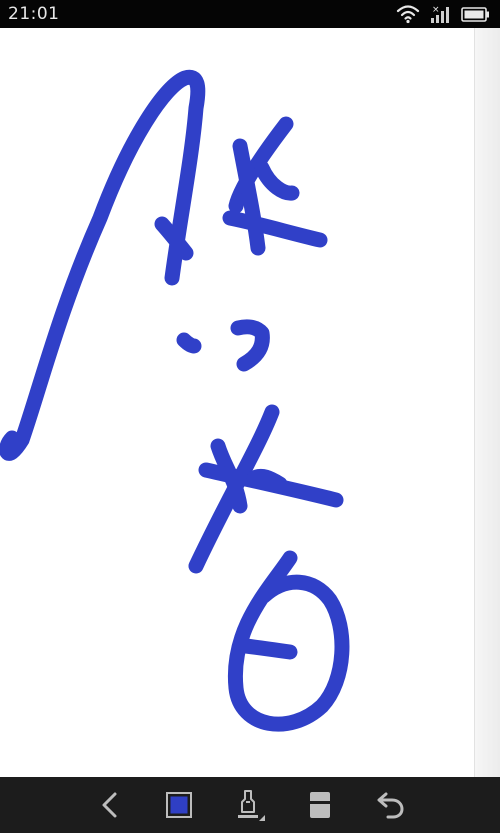 The width and height of the screenshot is (500, 833). I want to click on eraser-tool-button, so click(320, 805).